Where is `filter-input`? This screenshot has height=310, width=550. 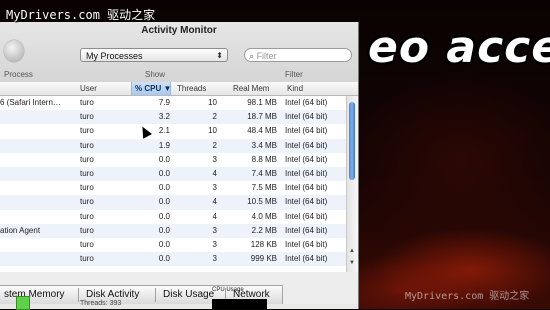 filter-input is located at coordinates (296, 56).